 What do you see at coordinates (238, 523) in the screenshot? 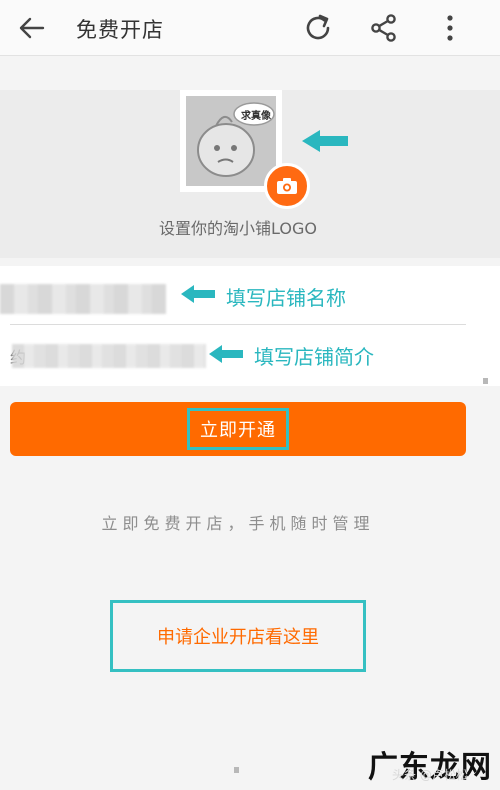
I see `slogan-text: 立即免费开店，手机随时管理` at bounding box center [238, 523].